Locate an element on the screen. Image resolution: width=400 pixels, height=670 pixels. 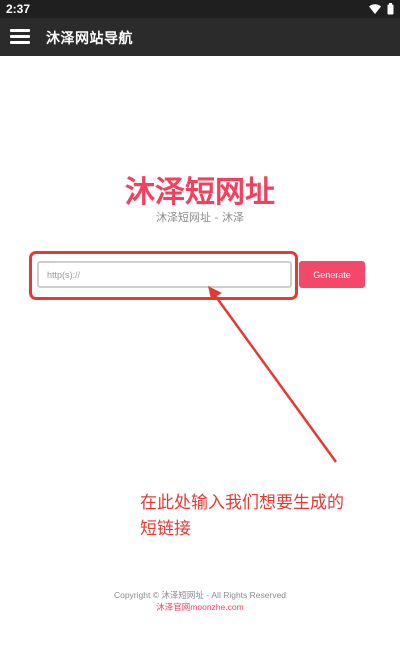
battery-icon is located at coordinates (390, 9).